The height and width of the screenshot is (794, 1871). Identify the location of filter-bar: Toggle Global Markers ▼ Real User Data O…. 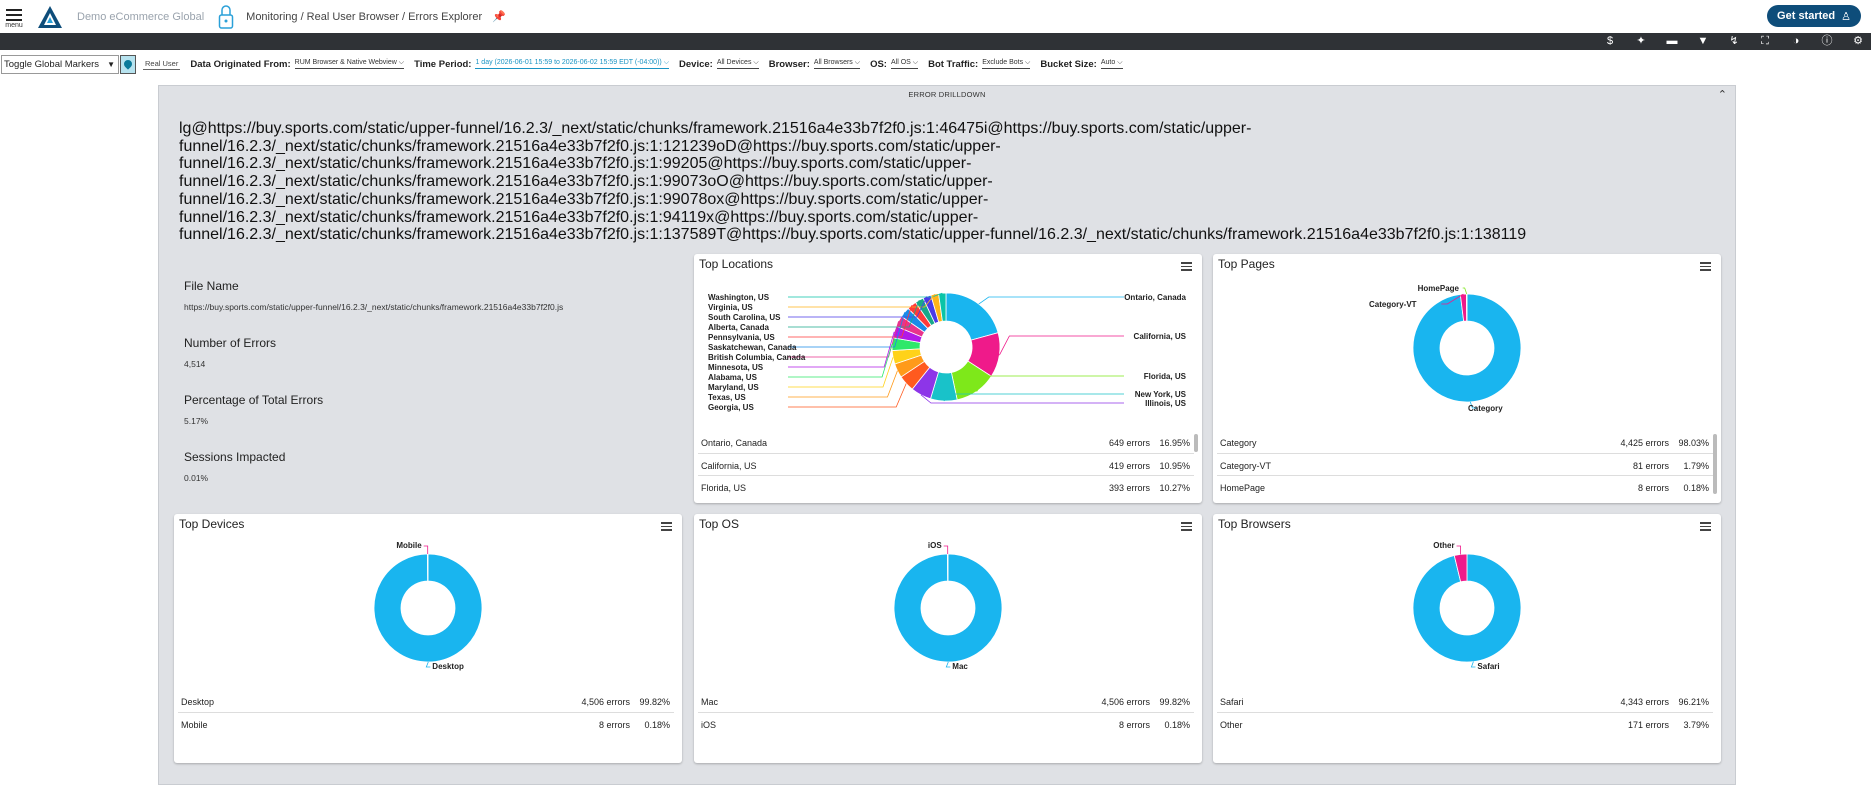
(935, 64).